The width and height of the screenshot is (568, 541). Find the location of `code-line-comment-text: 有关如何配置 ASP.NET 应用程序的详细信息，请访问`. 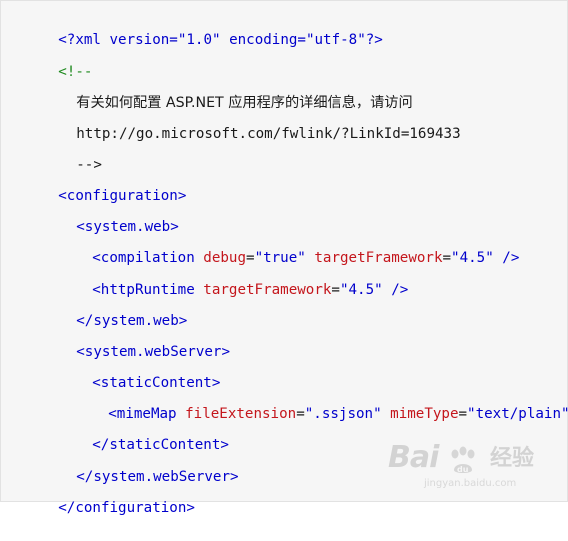

code-line-comment-text: 有关如何配置 ASP.NET 应用程序的详细信息，请访问 is located at coordinates (218, 90).